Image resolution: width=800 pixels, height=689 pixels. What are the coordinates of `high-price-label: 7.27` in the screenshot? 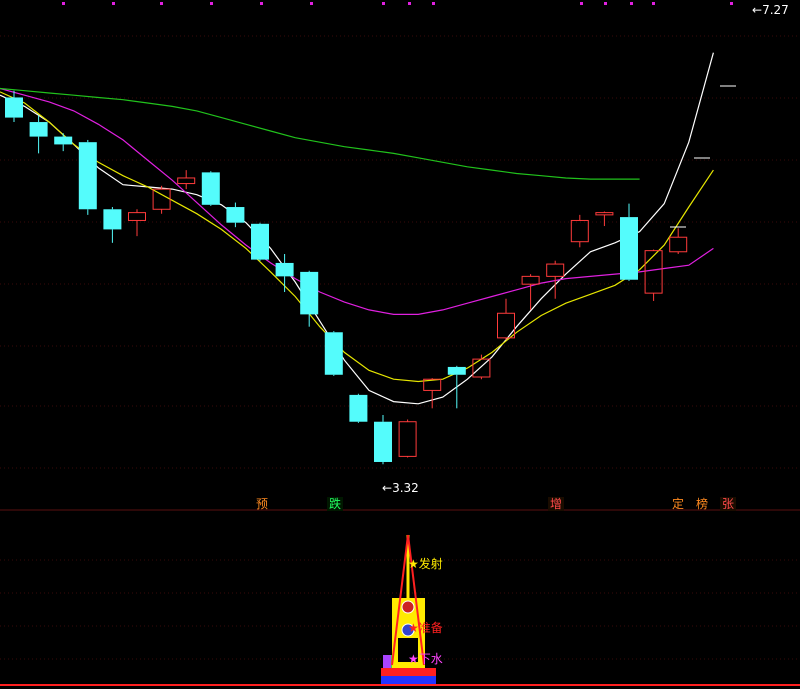 It's located at (775, 10).